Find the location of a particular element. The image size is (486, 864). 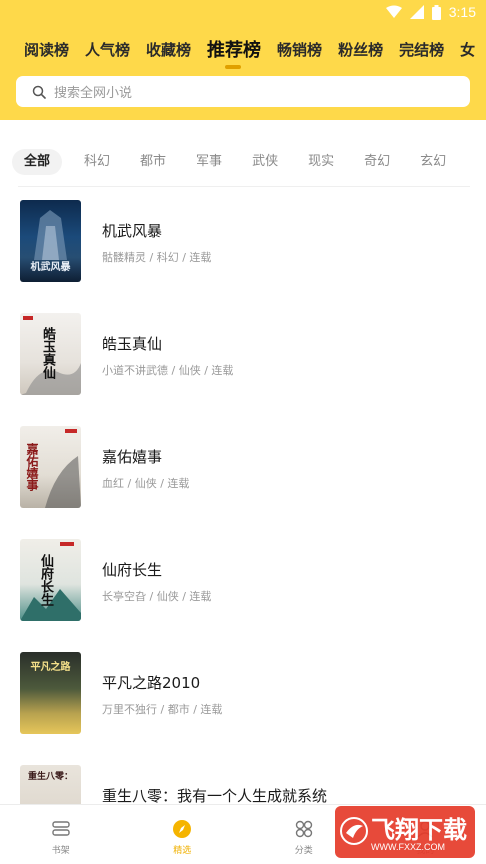

book-title: 机武风暴 is located at coordinates (132, 231).